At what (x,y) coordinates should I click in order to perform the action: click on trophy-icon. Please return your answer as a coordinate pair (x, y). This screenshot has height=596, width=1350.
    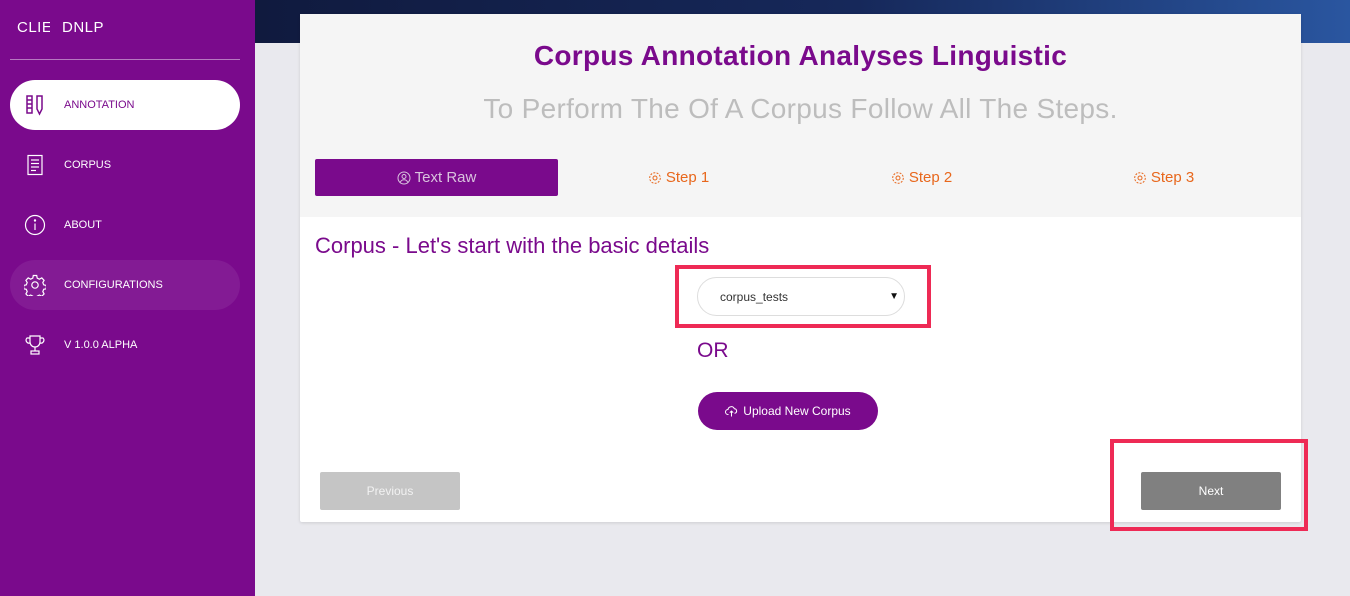
    Looking at the image, I should click on (35, 345).